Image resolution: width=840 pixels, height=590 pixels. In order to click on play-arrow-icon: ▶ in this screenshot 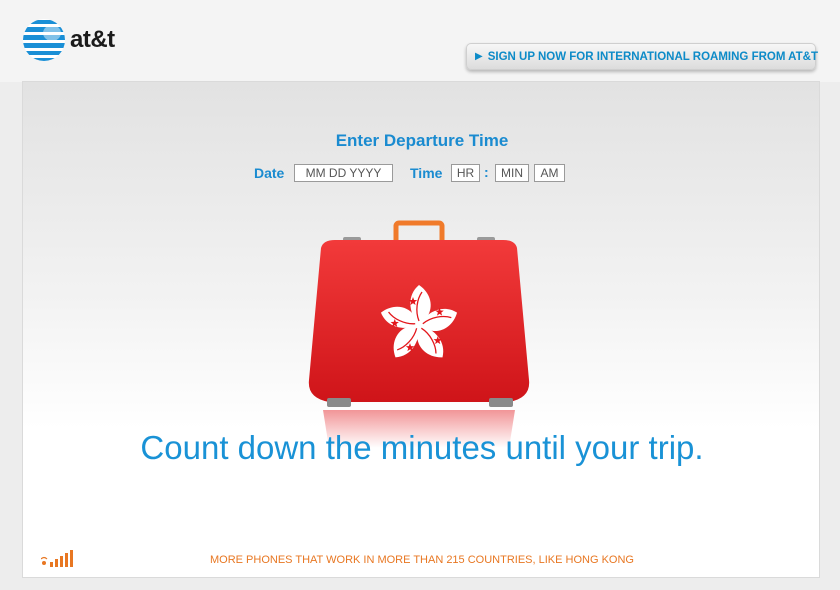, I will do `click(479, 56)`.